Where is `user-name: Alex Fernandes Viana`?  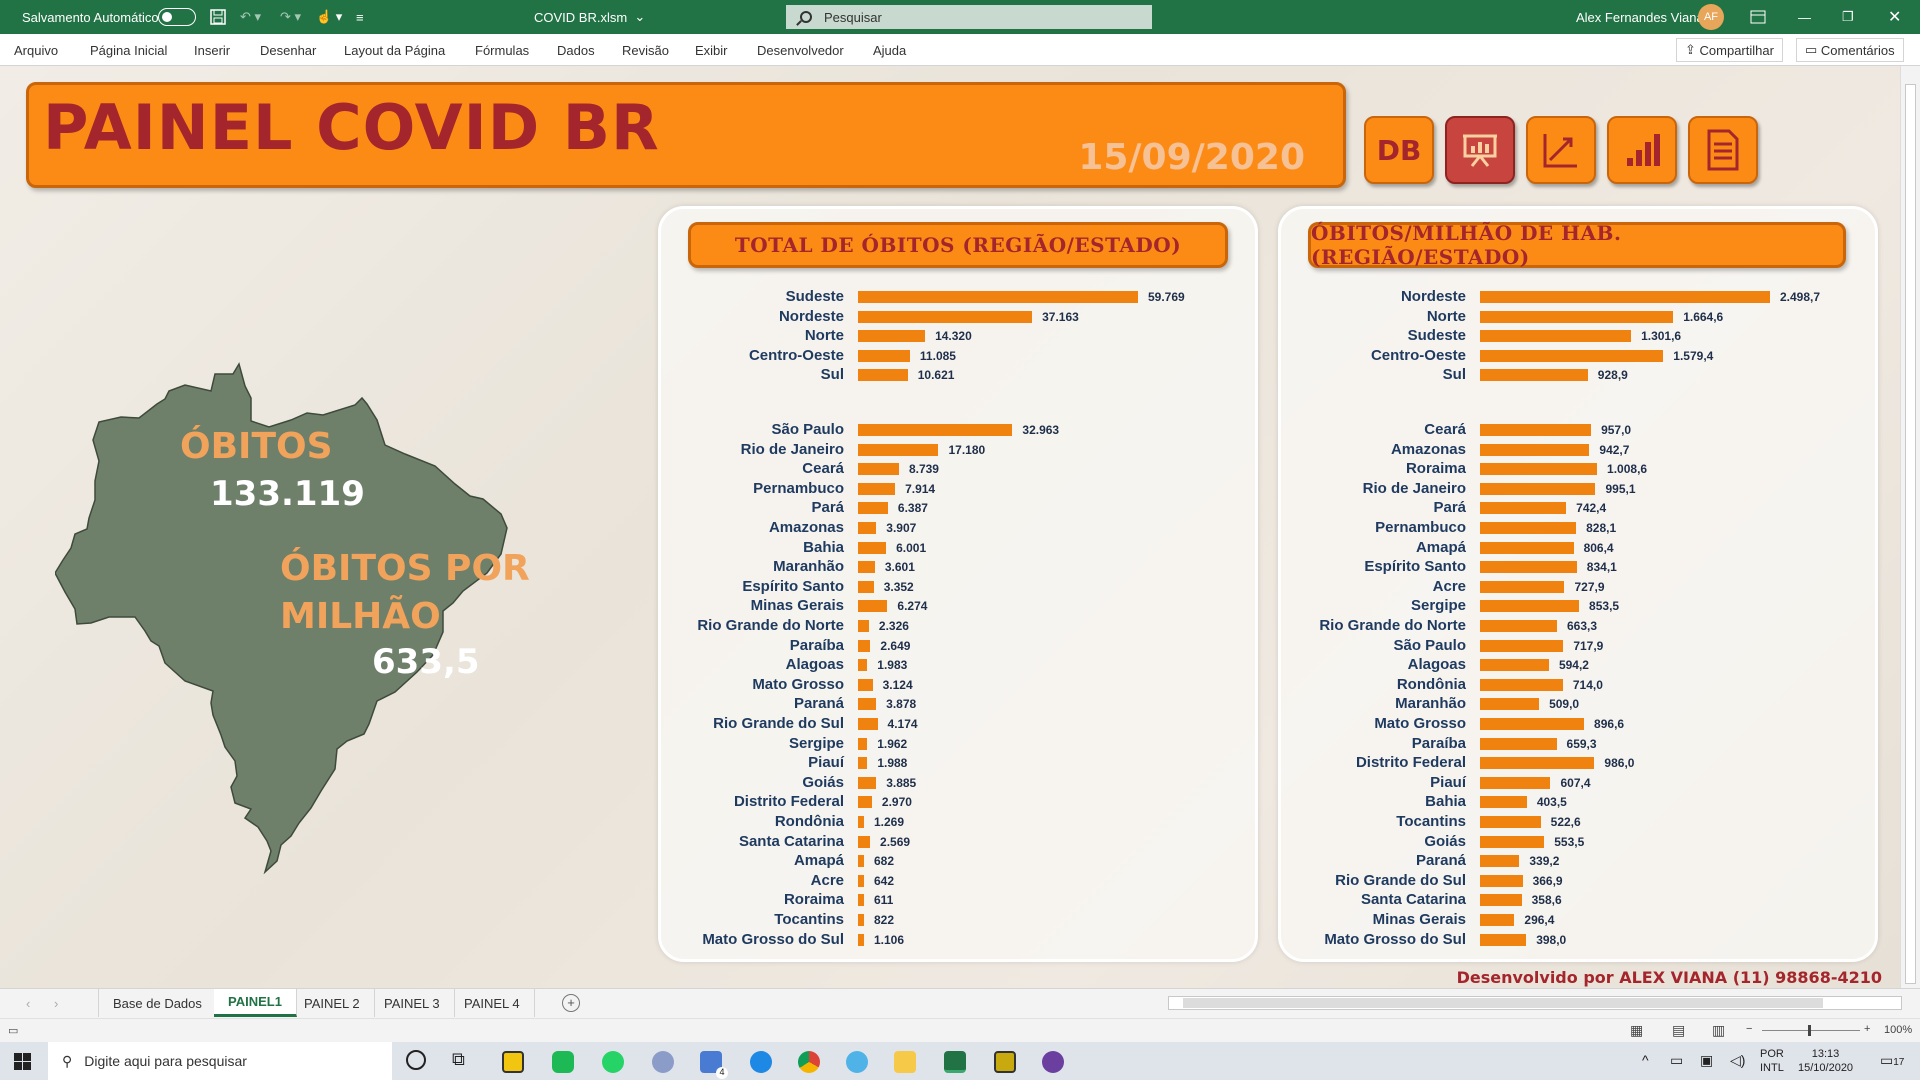
user-name: Alex Fernandes Viana is located at coordinates (1640, 17).